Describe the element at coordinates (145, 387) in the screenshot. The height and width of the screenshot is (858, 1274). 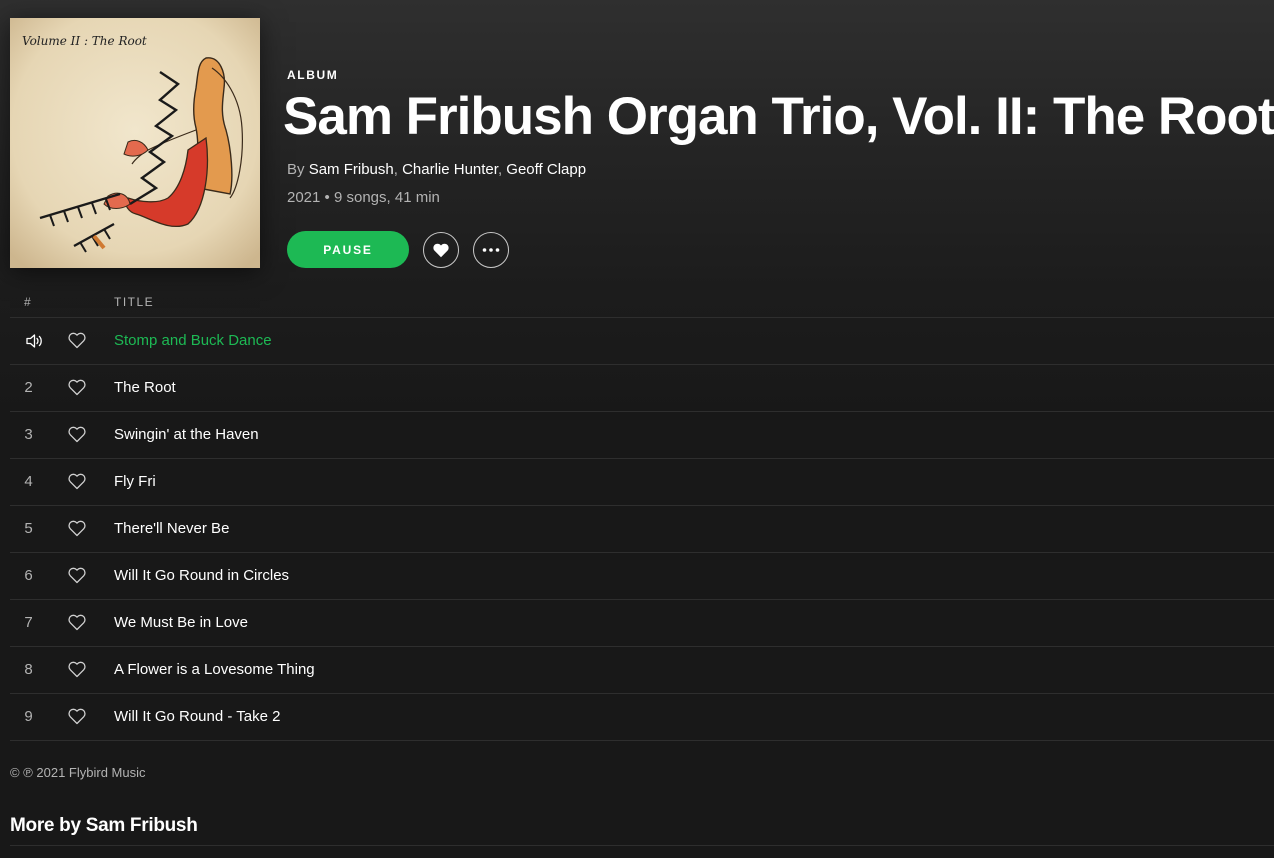
I see `track-title: The Root` at that location.